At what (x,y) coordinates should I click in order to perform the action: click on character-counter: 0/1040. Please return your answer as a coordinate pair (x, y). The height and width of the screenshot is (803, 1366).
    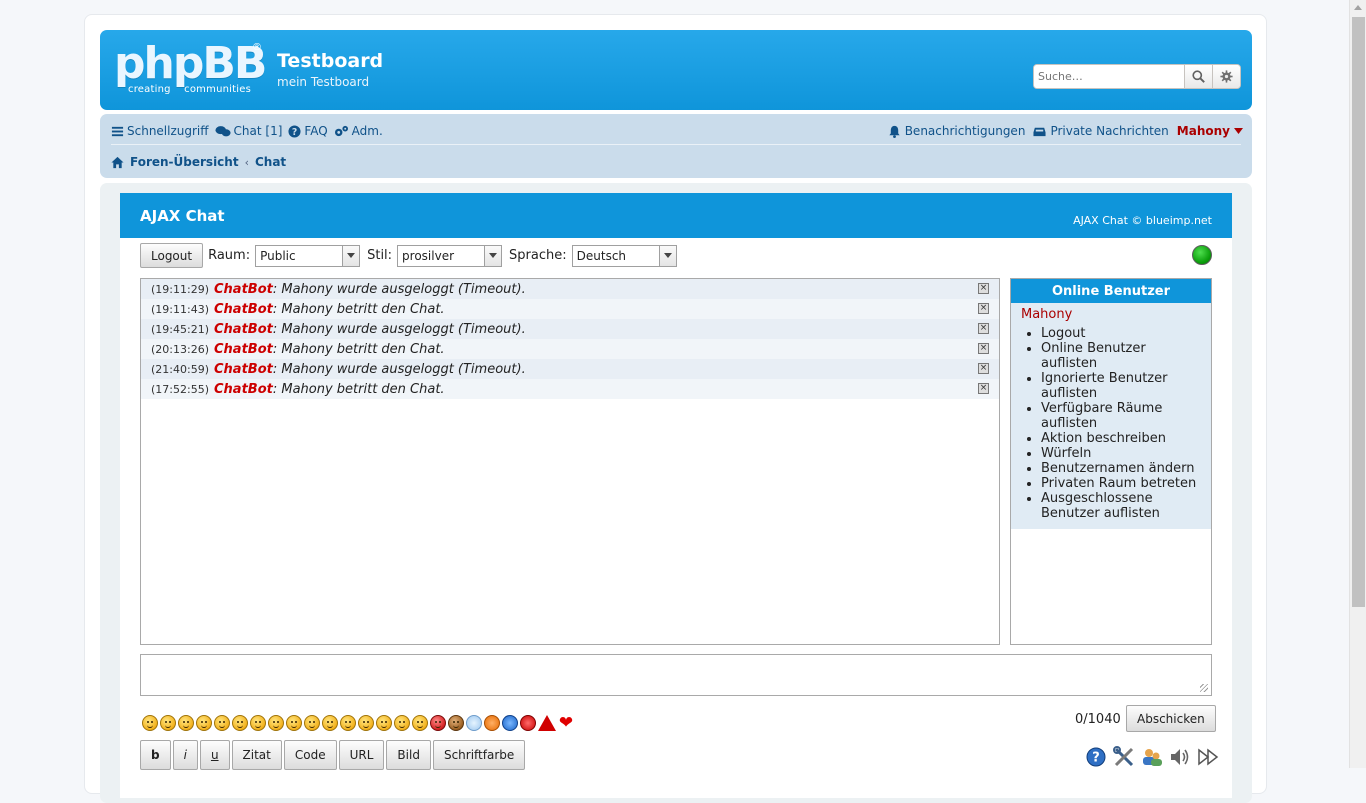
    Looking at the image, I should click on (1098, 719).